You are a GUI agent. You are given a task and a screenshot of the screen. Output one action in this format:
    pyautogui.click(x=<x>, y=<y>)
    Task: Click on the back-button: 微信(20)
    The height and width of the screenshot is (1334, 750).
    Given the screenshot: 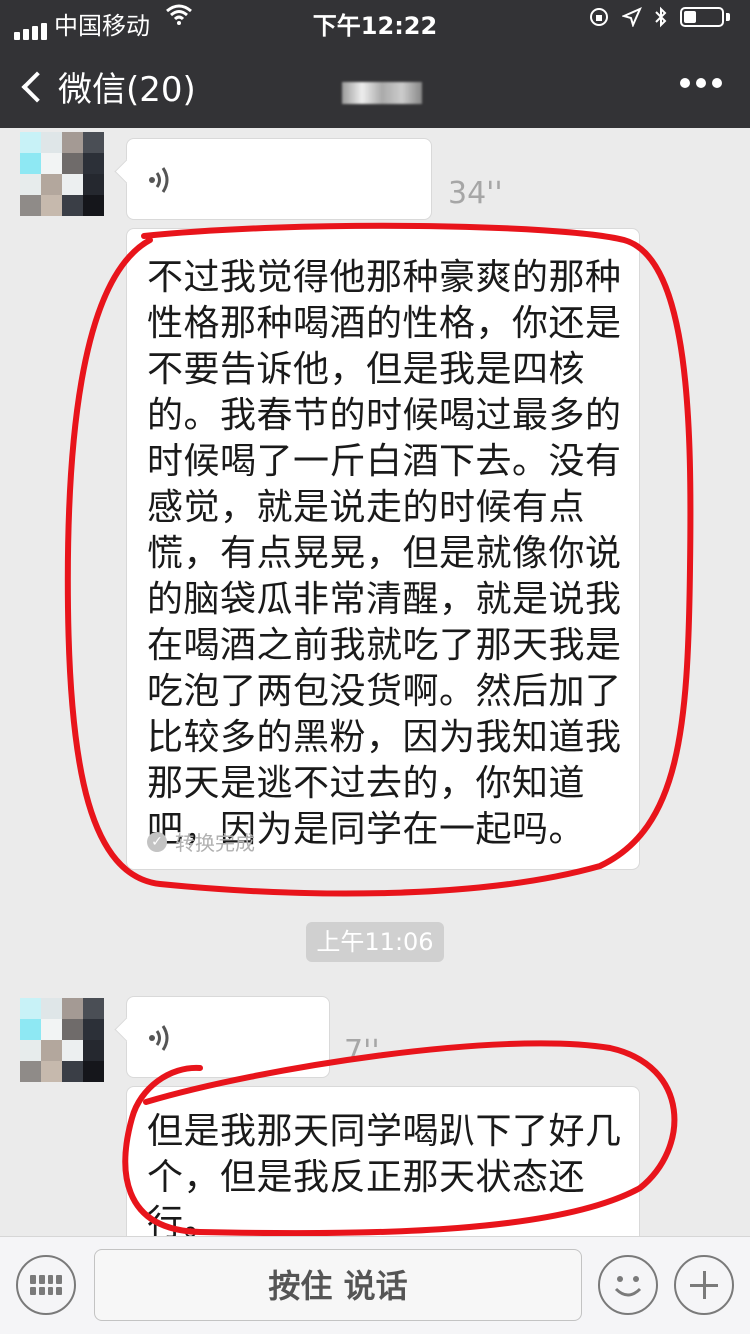 What is the action you would take?
    pyautogui.click(x=107, y=86)
    